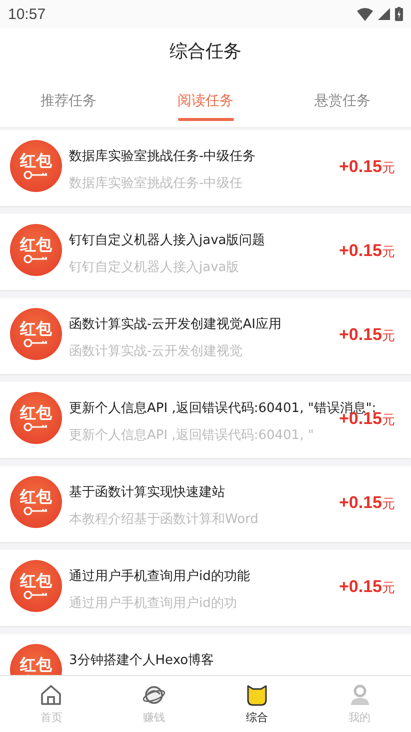  I want to click on task-summary: 钉钉自定义机器人接入java版, so click(154, 267).